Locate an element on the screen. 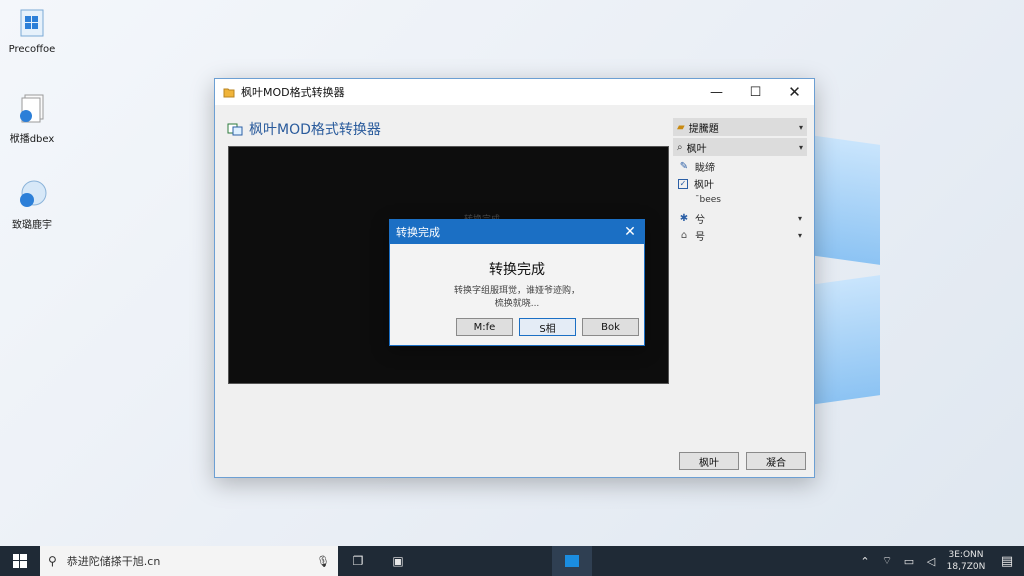 The height and width of the screenshot is (576, 1024). dialog-title: 转换完成 is located at coordinates (418, 232).